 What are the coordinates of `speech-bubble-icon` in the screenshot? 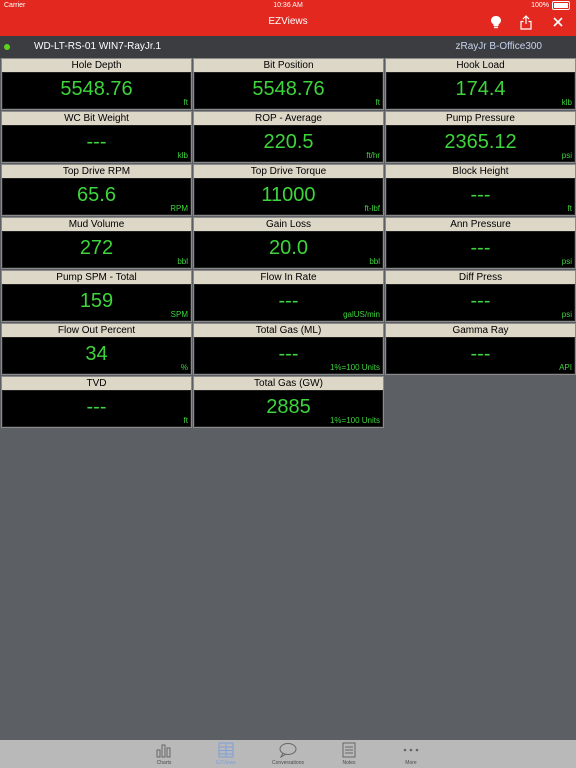 It's located at (288, 750).